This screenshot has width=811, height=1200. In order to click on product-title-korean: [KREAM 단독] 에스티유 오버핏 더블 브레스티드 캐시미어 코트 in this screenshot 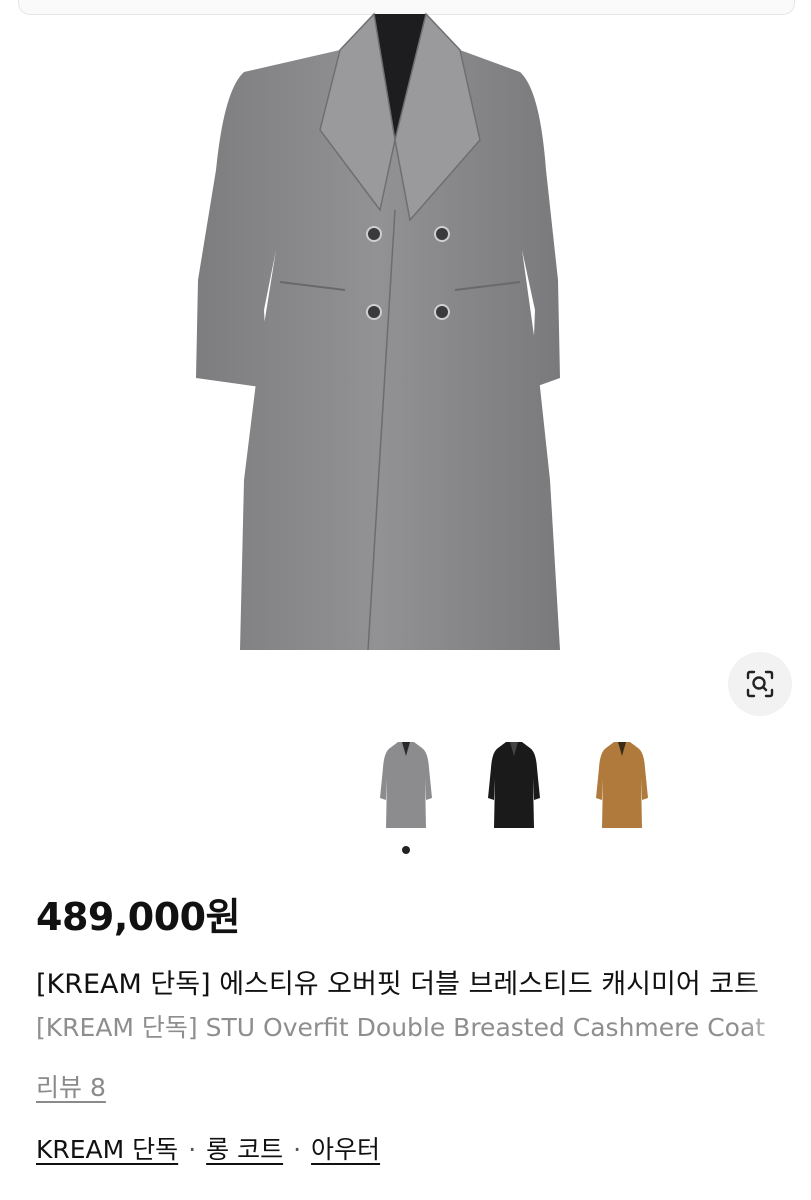, I will do `click(423, 981)`.